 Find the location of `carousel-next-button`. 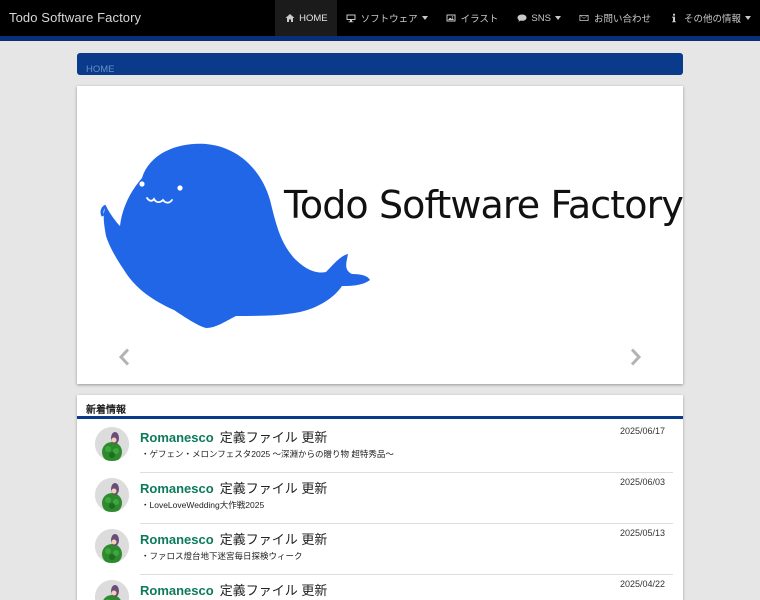

carousel-next-button is located at coordinates (635, 357).